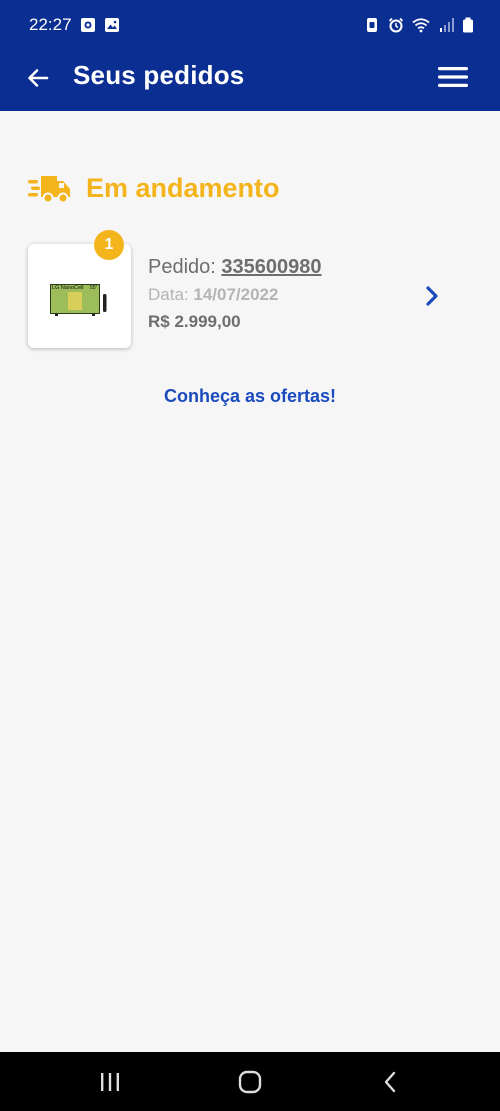  What do you see at coordinates (87, 25) in the screenshot?
I see `notification-icon` at bounding box center [87, 25].